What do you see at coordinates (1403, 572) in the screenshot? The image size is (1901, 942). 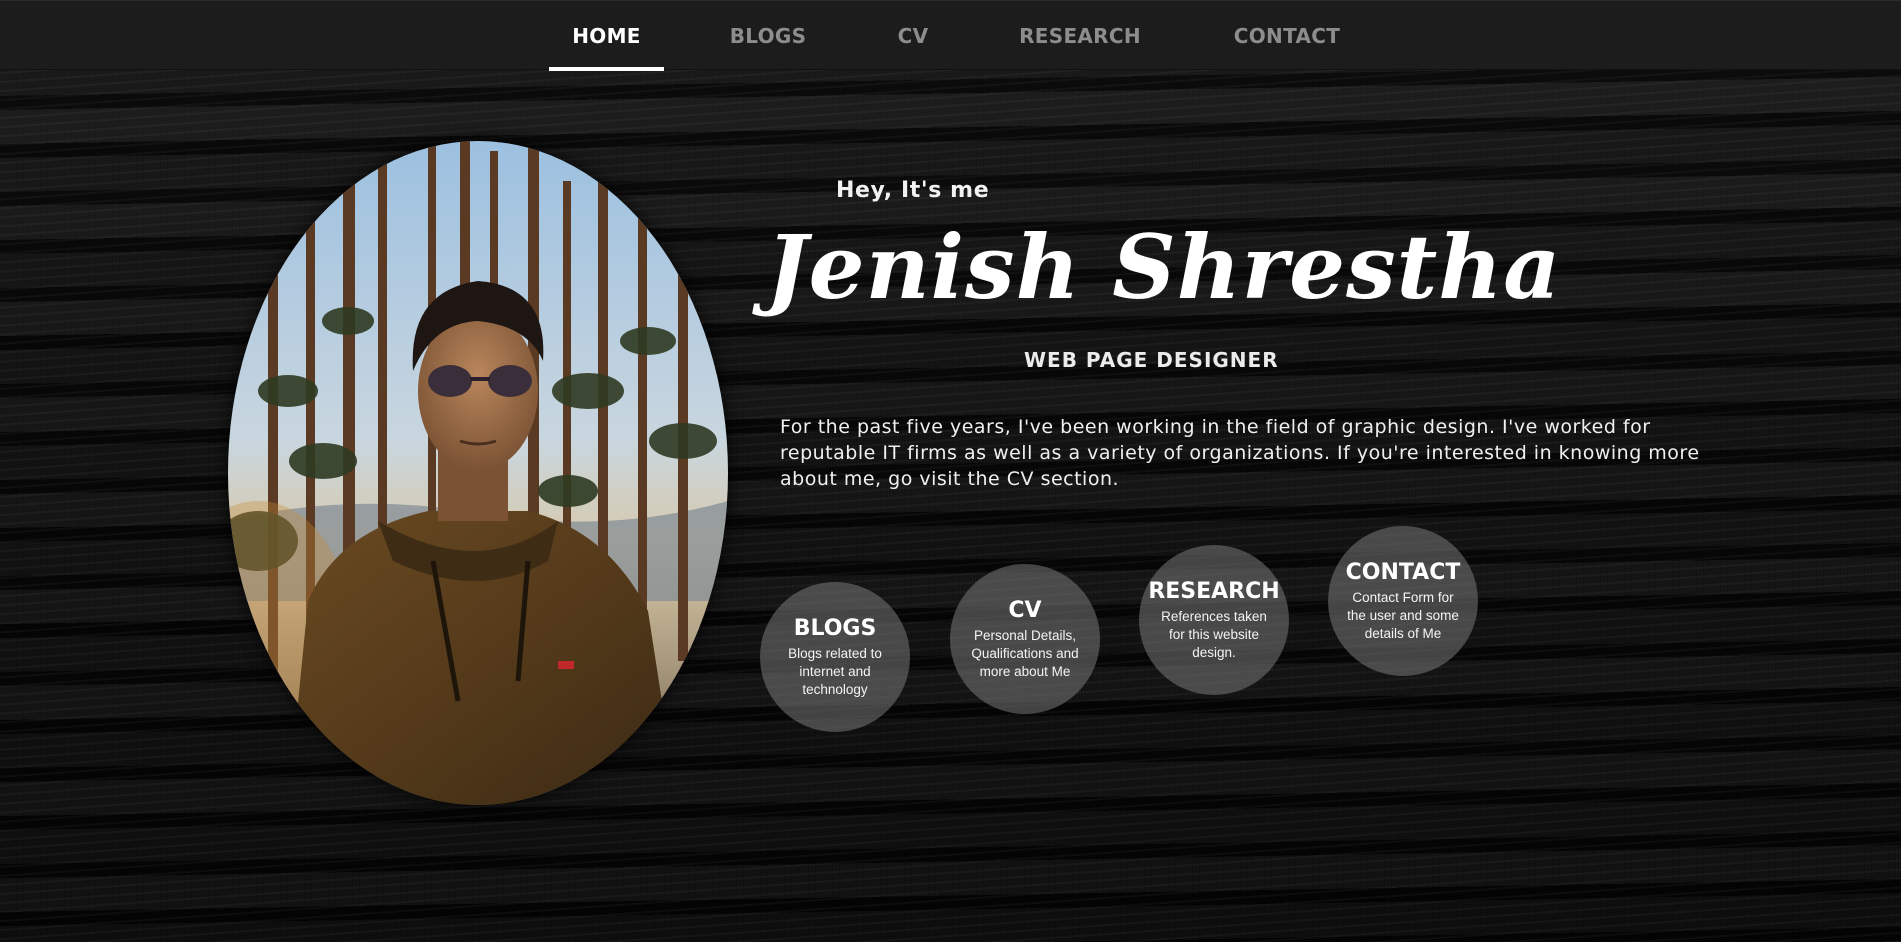 I see `contact-section-title: CONTACT` at bounding box center [1403, 572].